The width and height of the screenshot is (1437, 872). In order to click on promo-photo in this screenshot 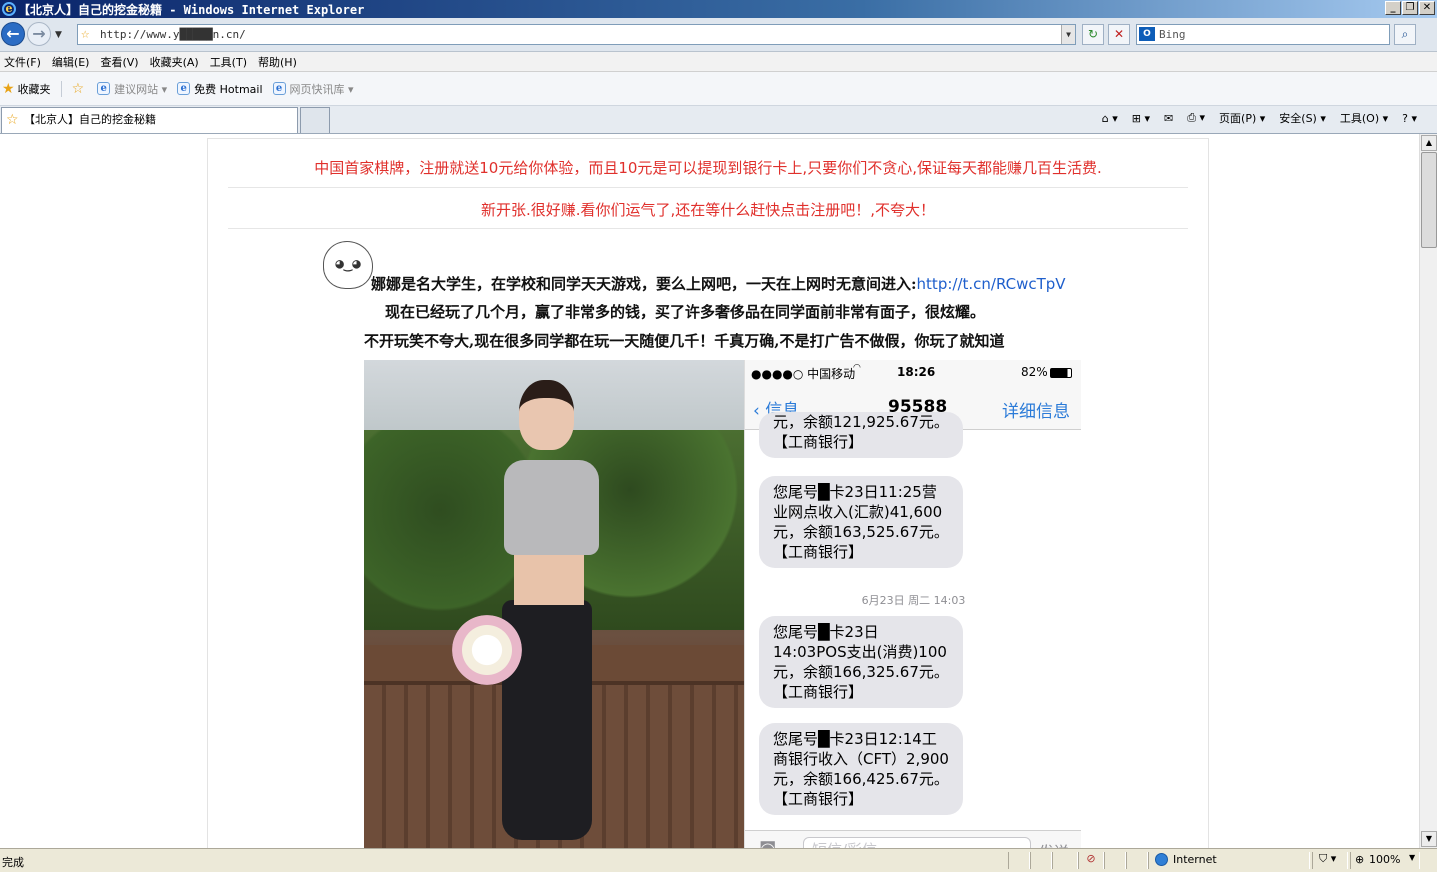, I will do `click(554, 604)`.